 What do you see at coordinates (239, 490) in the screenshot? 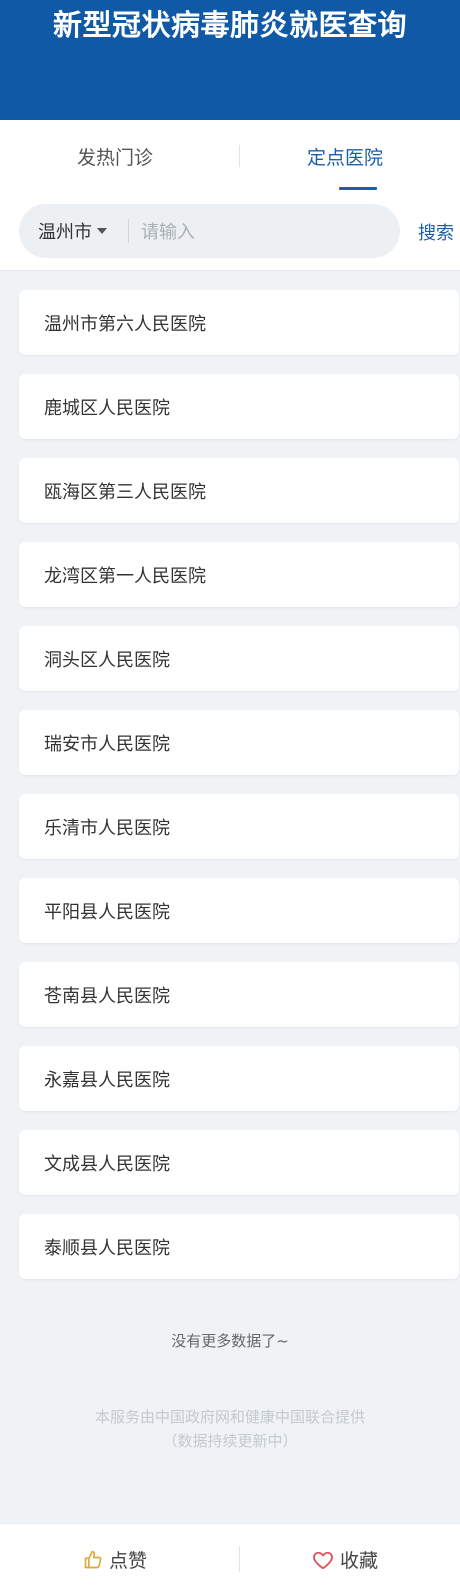
I see `hospital-list-item: 瓯海区第三人民医院` at bounding box center [239, 490].